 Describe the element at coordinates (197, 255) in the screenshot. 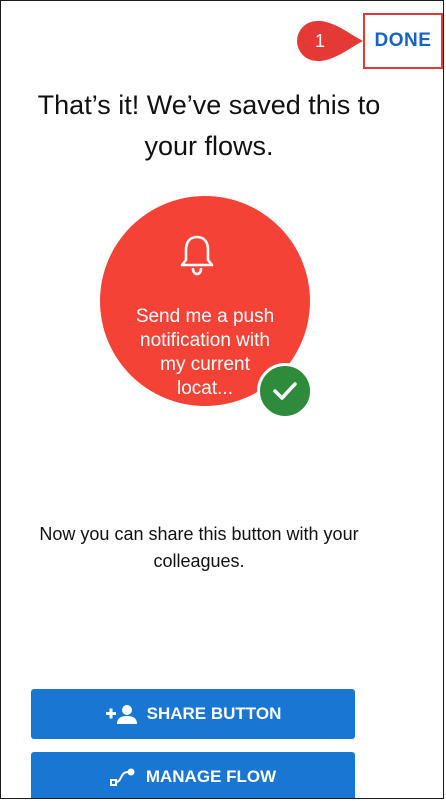

I see `bell-icon` at that location.